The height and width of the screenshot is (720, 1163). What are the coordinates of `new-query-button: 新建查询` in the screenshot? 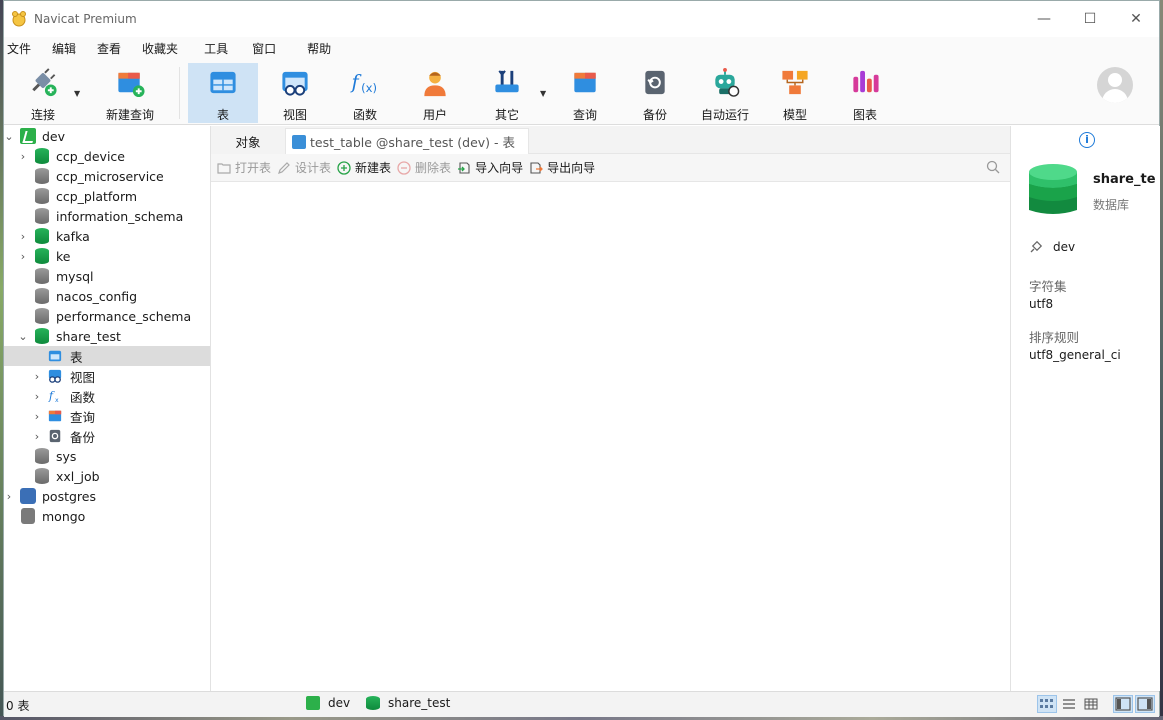 It's located at (130, 93).